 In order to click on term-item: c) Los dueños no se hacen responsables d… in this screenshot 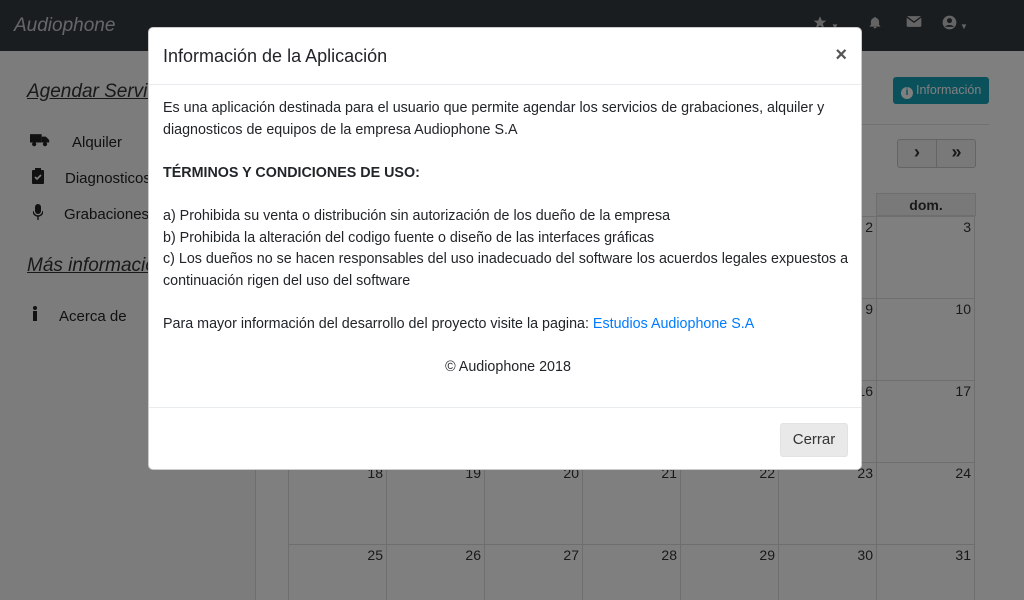, I will do `click(506, 270)`.